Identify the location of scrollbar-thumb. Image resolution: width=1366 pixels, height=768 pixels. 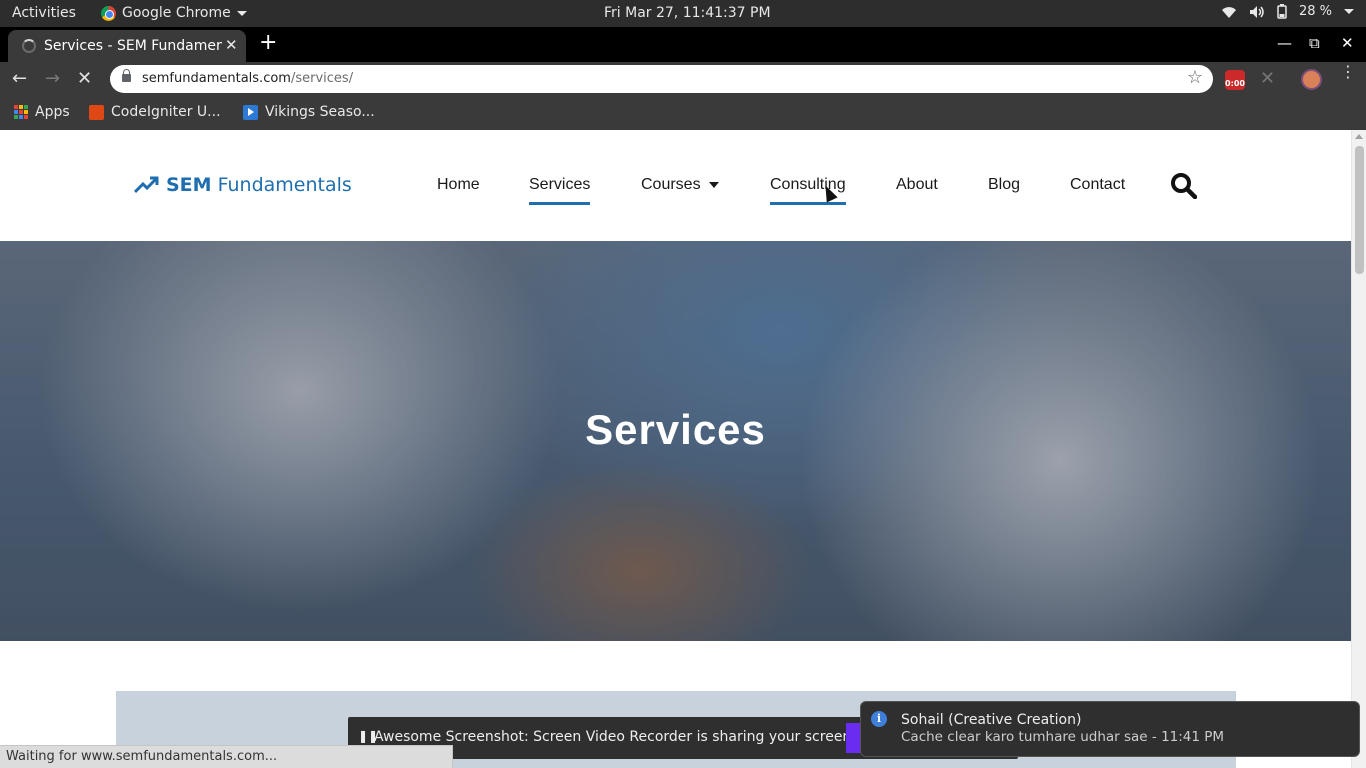
(1359, 210).